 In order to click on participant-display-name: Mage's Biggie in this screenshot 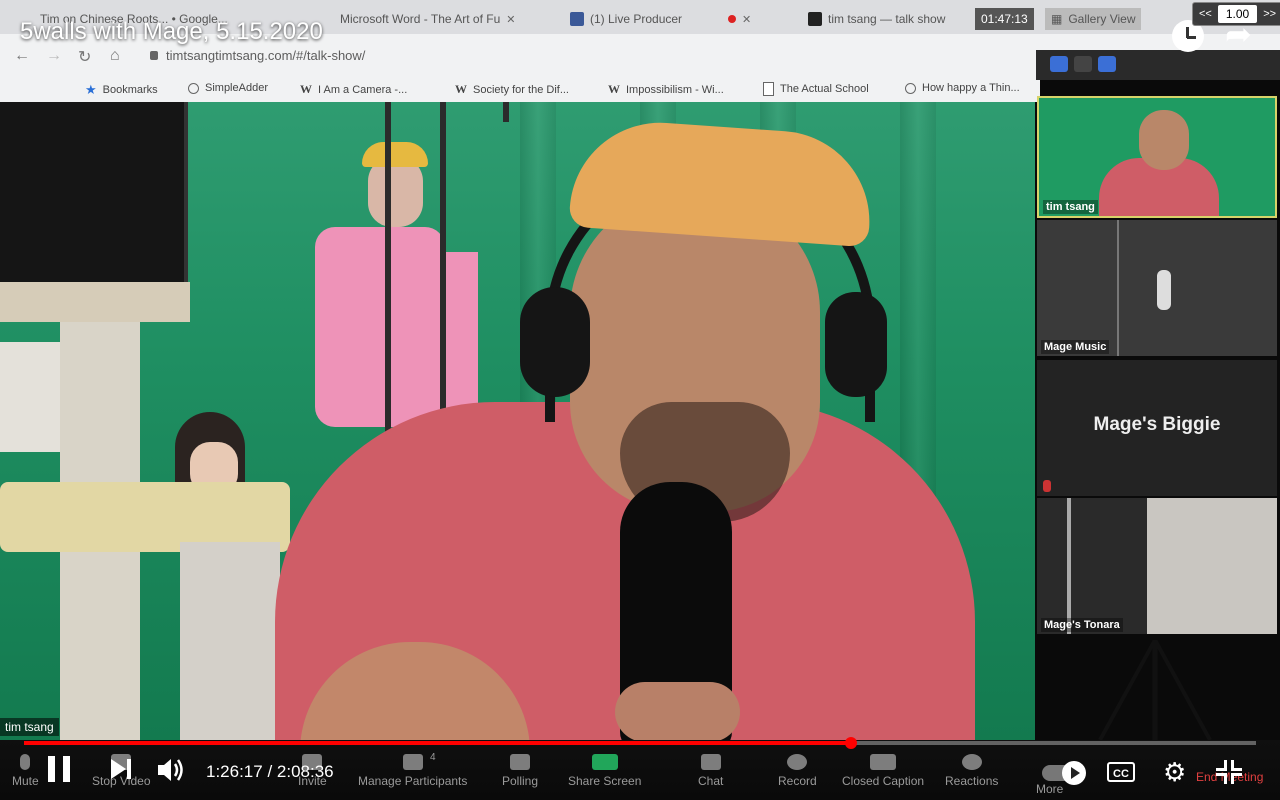, I will do `click(1157, 424)`.